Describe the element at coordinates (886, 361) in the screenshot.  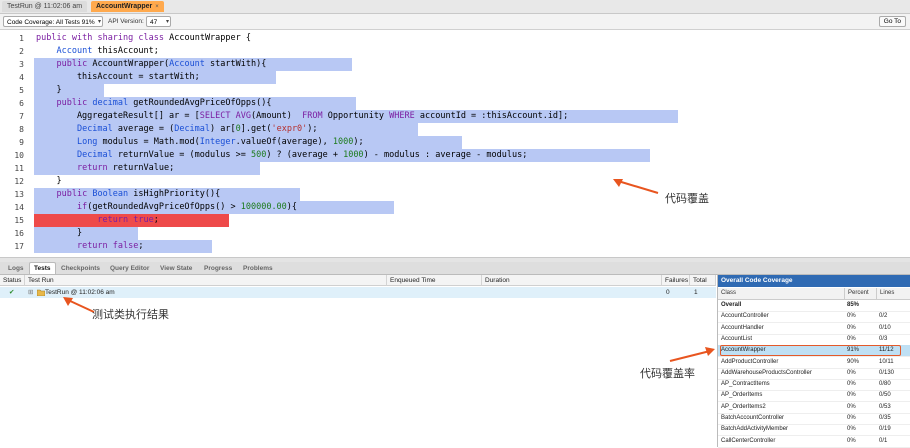
I see `coverage-lines: 10/11` at that location.